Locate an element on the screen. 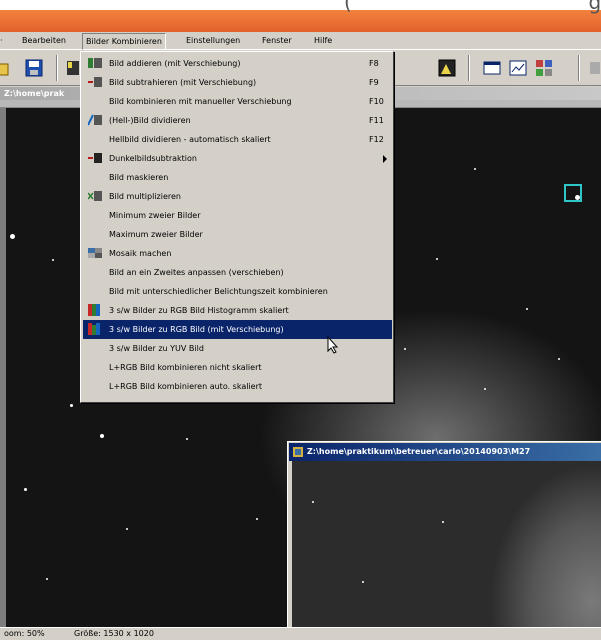  menu-item-label: Bild addieren (mit Verschiebung) is located at coordinates (175, 63).